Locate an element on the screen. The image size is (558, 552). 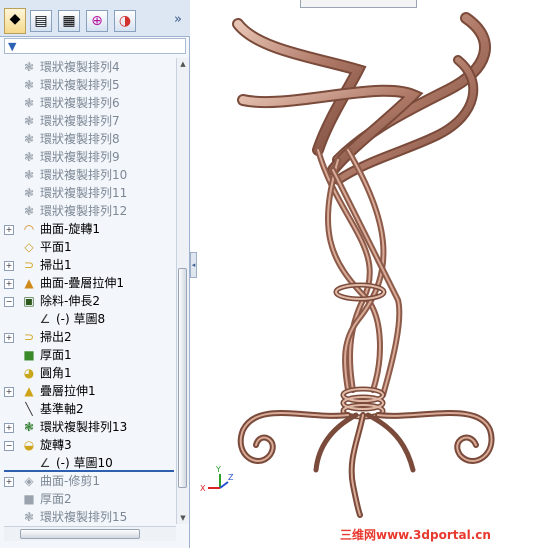
manager-tabs: ◆ ▤ ▦ ⊕ ◑ » is located at coordinates (95, 18).